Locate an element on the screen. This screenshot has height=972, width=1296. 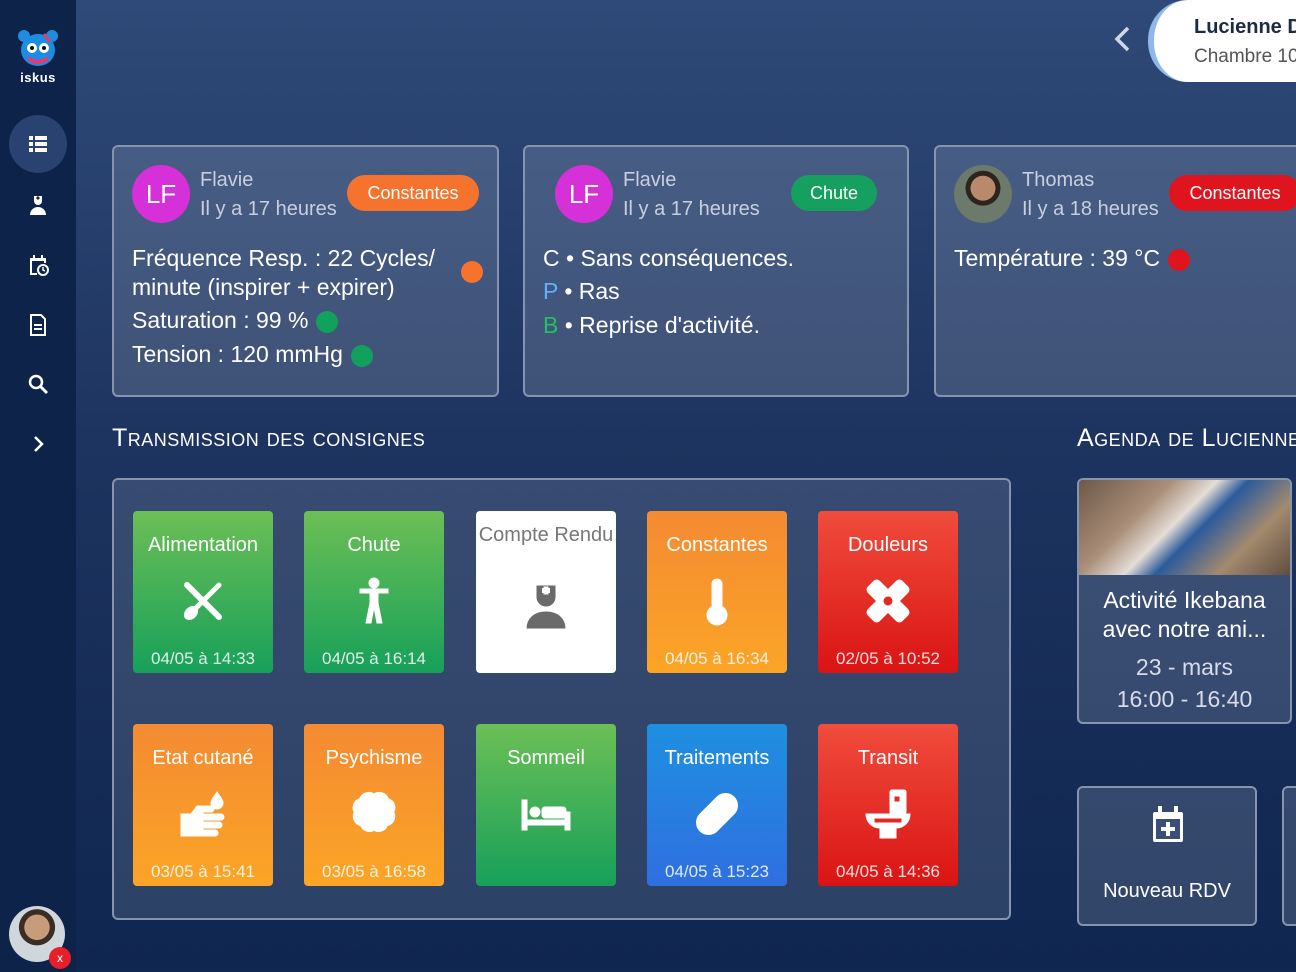
nav-documents is located at coordinates (38, 325).